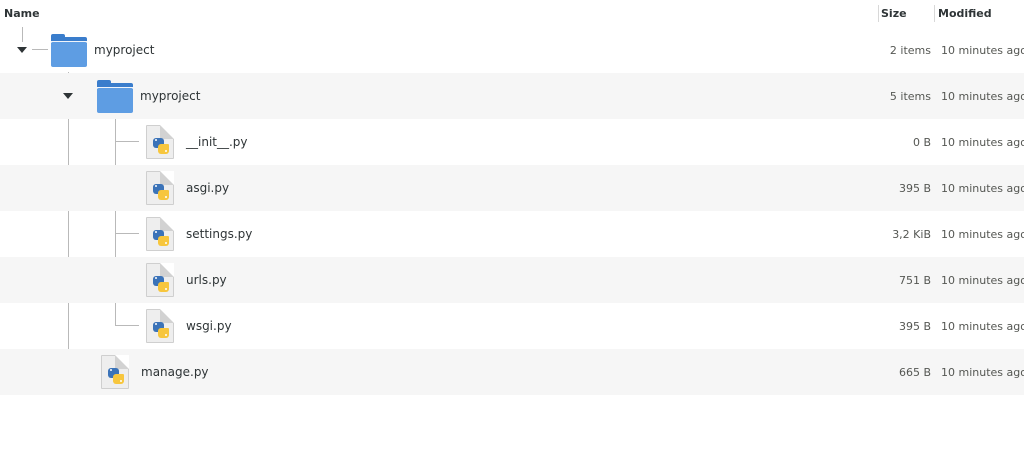 The height and width of the screenshot is (467, 1024). Describe the element at coordinates (512, 96) in the screenshot. I see `file-row: myproject 5 items 10 minutes ago` at that location.